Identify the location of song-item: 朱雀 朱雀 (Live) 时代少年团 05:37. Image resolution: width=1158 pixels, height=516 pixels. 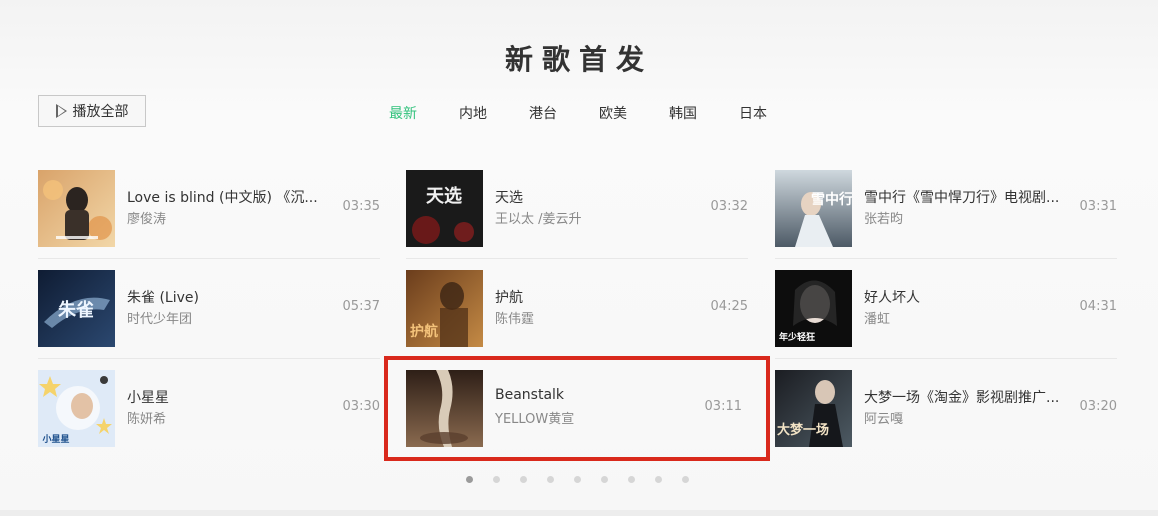
(209, 309).